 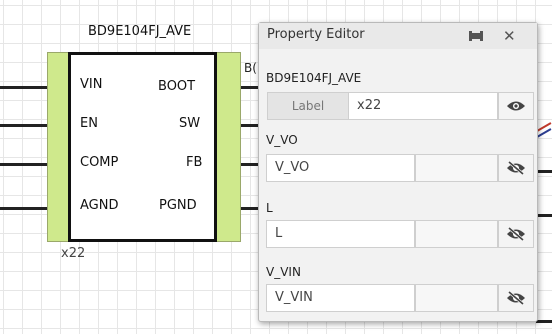 I want to click on label-button: Label, so click(x=308, y=106).